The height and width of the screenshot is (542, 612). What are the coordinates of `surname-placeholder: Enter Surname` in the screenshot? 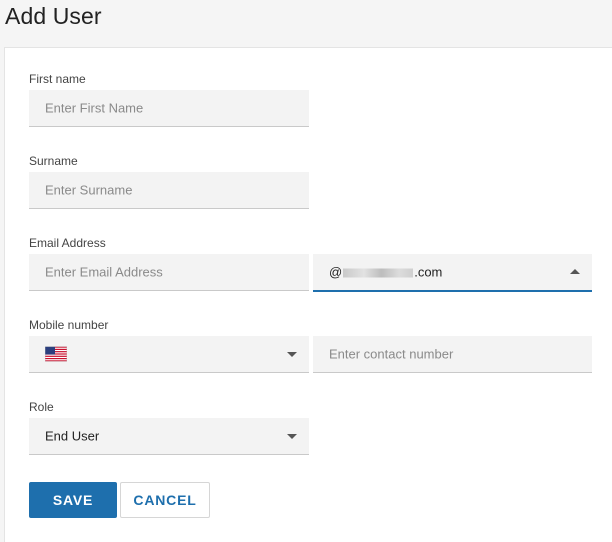 It's located at (89, 190).